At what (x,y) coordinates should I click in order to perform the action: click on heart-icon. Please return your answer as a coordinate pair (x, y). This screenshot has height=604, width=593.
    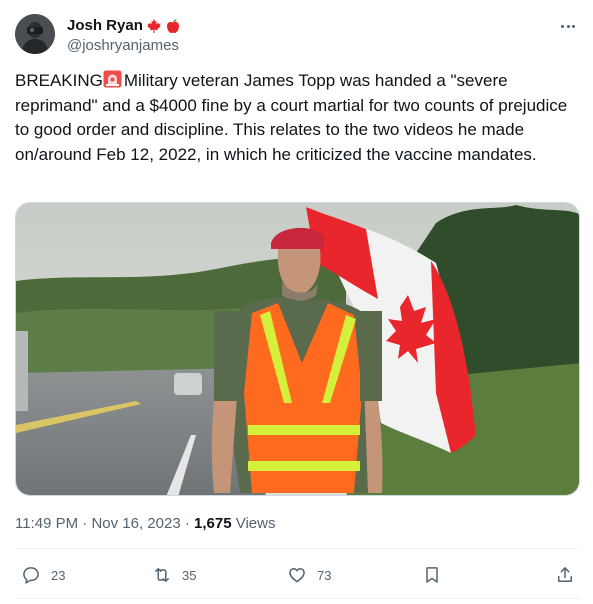
    Looking at the image, I should click on (297, 575).